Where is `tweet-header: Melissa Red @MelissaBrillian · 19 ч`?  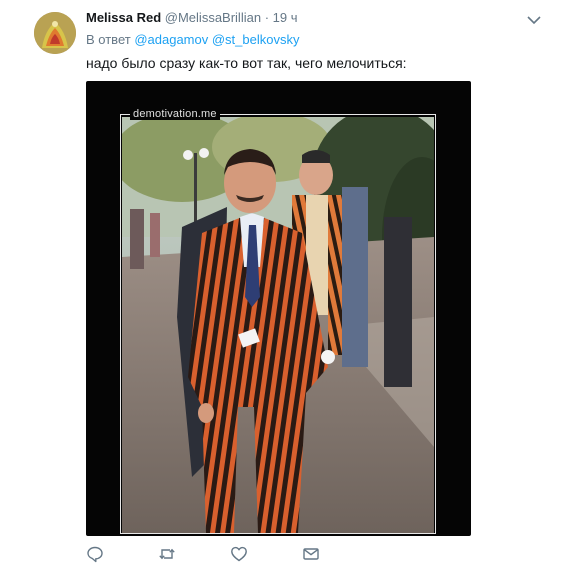 tweet-header: Melissa Red @MelissaBrillian · 19 ч is located at coordinates (192, 17).